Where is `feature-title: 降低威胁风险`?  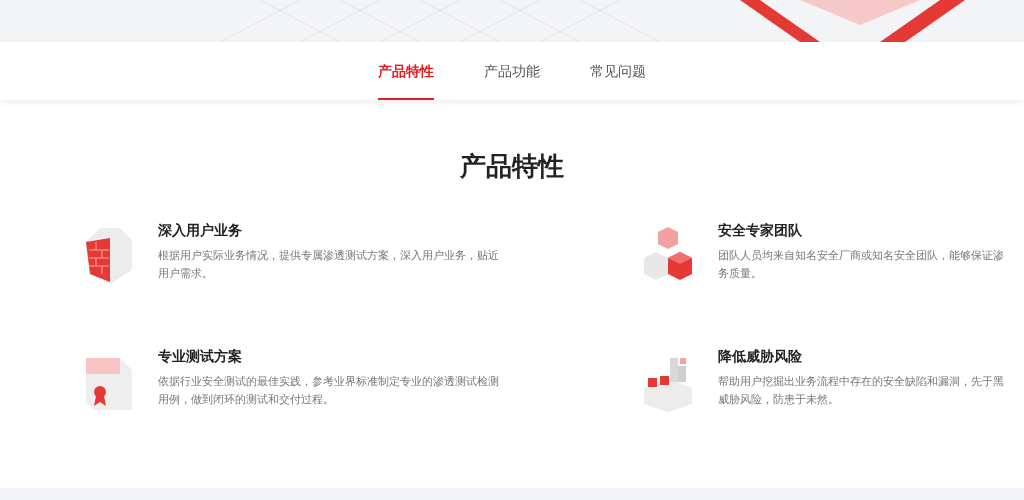 feature-title: 降低威胁风险 is located at coordinates (760, 356).